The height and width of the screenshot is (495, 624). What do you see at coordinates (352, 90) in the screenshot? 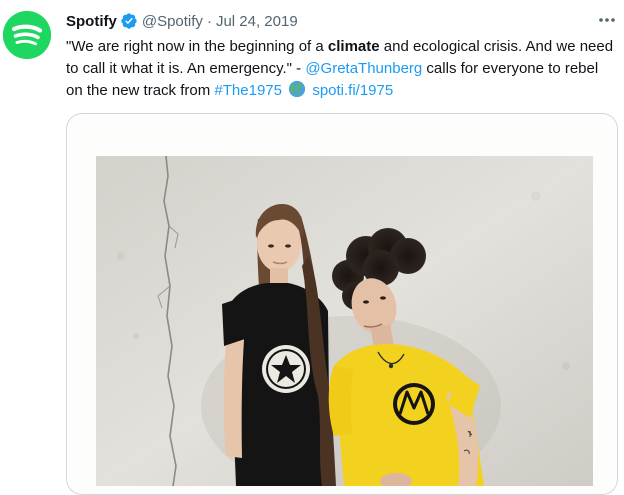
I see `url-link: spoti.fi/1975` at bounding box center [352, 90].